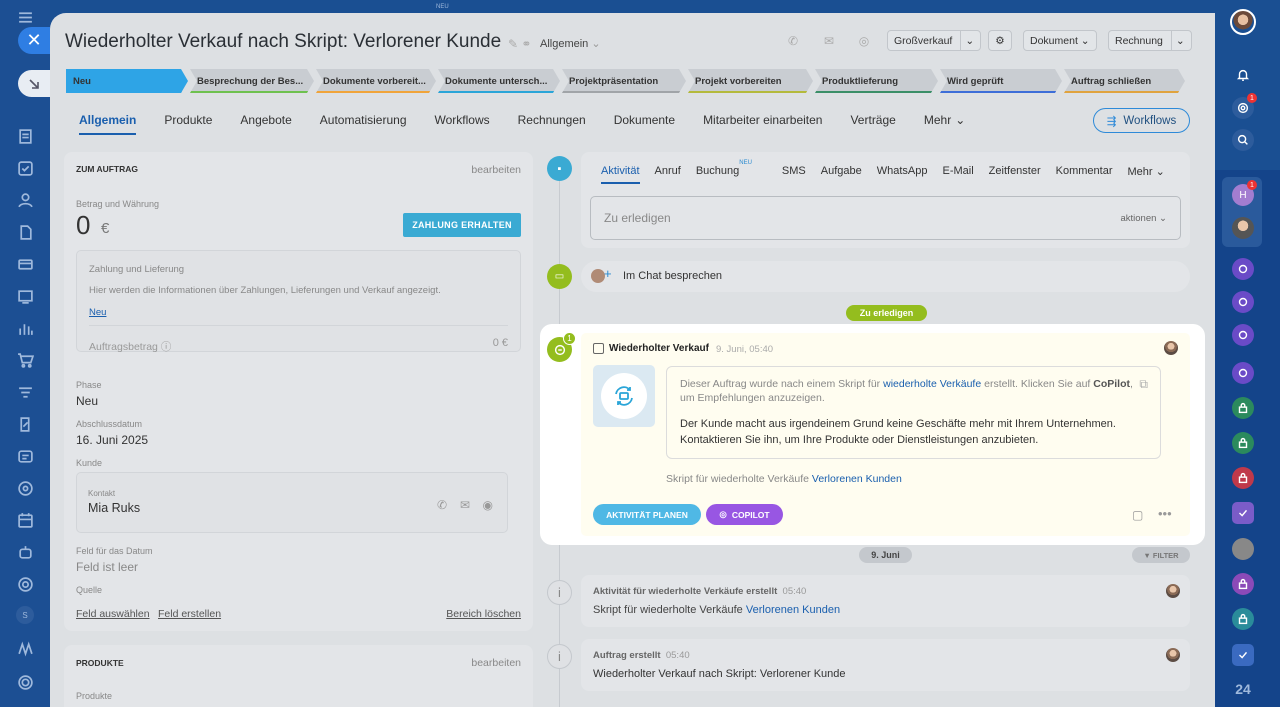 The height and width of the screenshot is (707, 1280). Describe the element at coordinates (731, 172) in the screenshot. I see `activity-tab-buchung: BuchungNEU` at that location.